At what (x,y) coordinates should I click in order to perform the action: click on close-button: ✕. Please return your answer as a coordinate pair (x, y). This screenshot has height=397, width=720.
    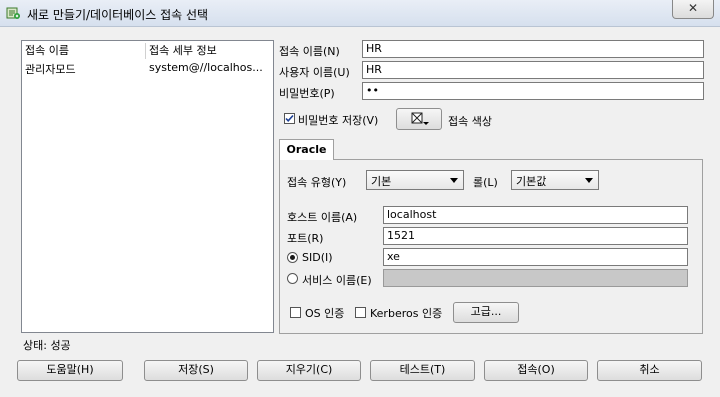
    Looking at the image, I should click on (693, 9).